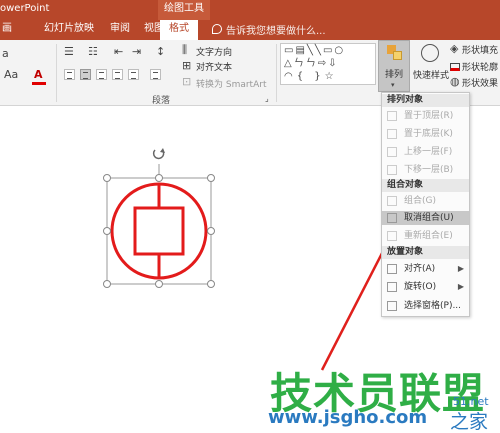 The image size is (500, 433). Describe the element at coordinates (425, 201) in the screenshot. I see `menu-item-group: 组合(G)` at that location.